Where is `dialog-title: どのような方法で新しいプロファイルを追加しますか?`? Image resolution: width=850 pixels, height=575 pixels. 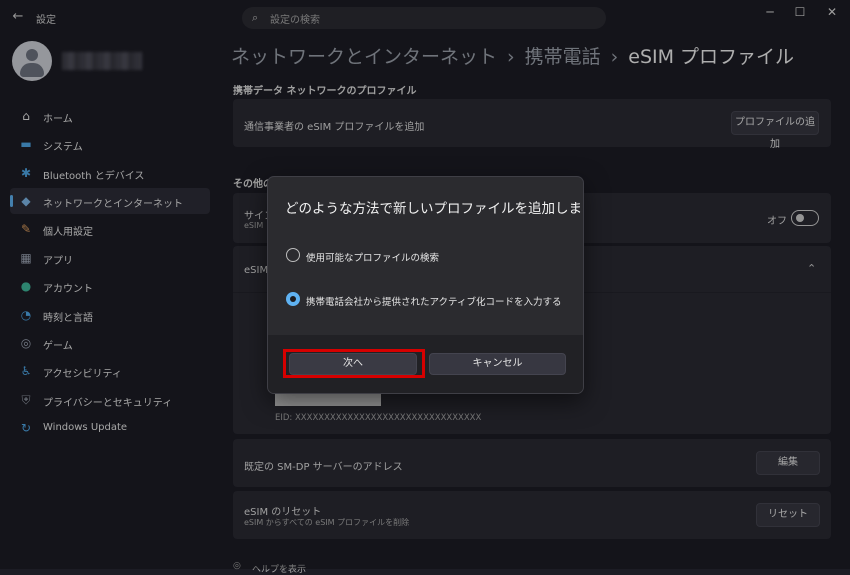
dialog-title: どのような方法で新しいプロファイルを追加しますか? is located at coordinates (434, 209).